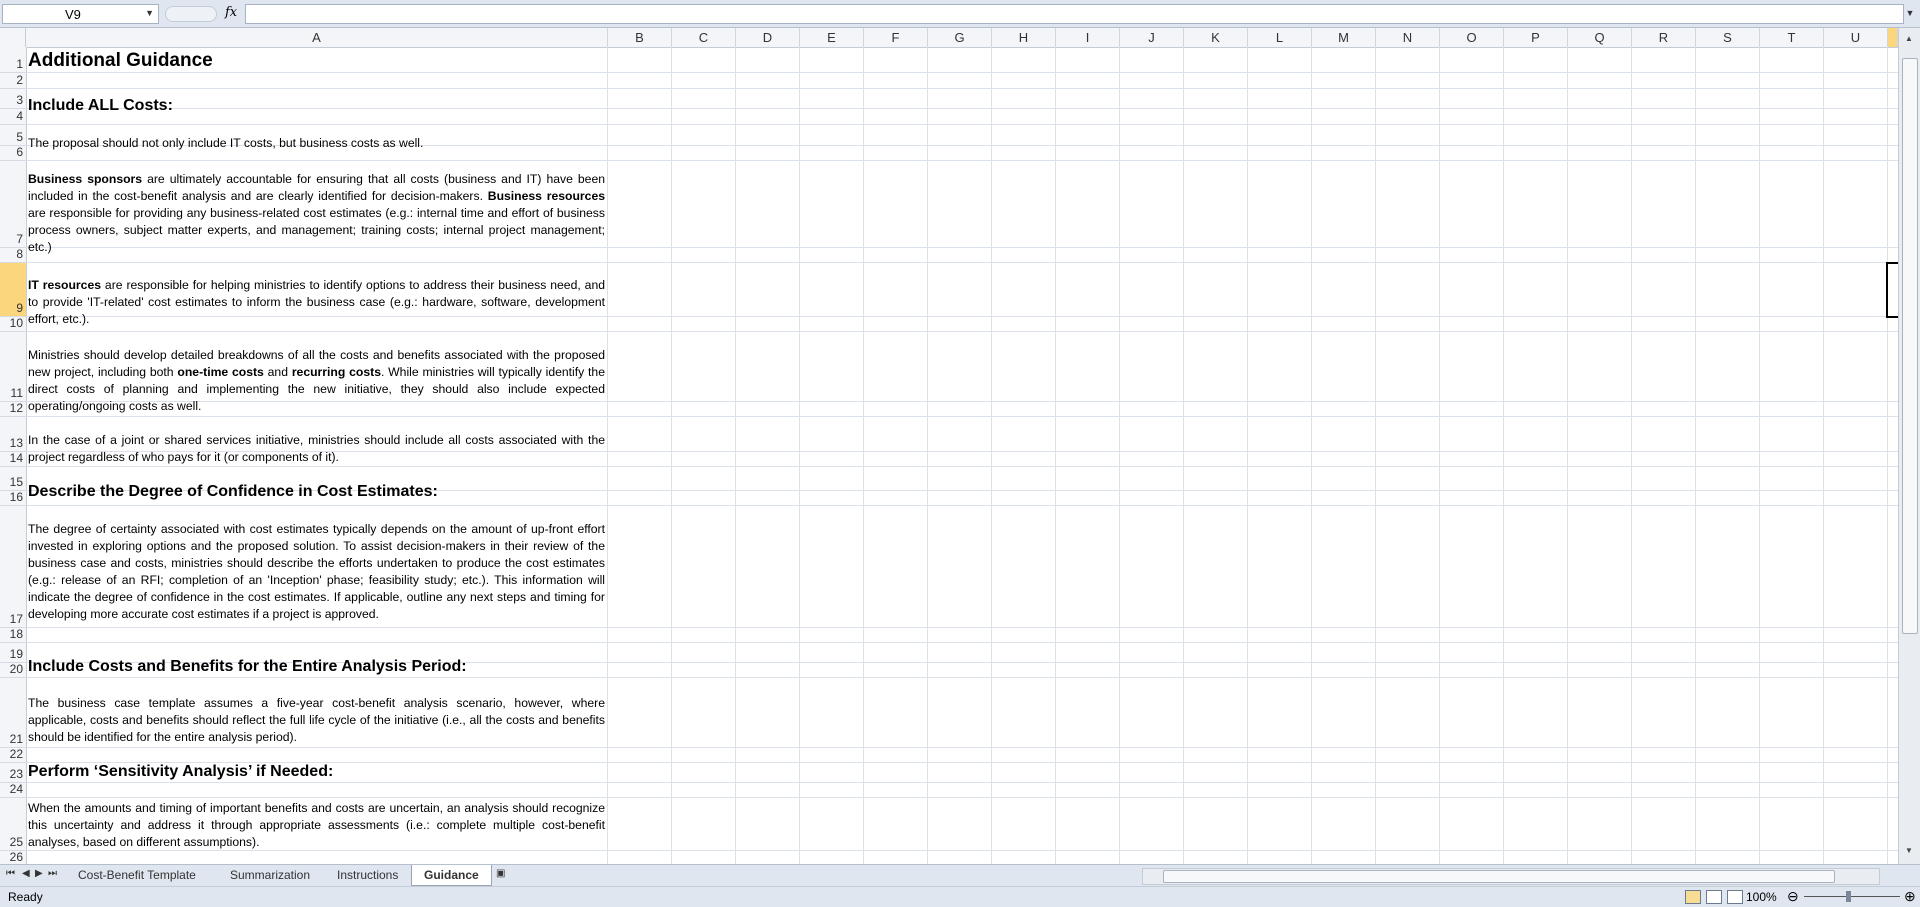 Image resolution: width=1920 pixels, height=907 pixels. What do you see at coordinates (768, 37) in the screenshot?
I see `column-header-d: D` at bounding box center [768, 37].